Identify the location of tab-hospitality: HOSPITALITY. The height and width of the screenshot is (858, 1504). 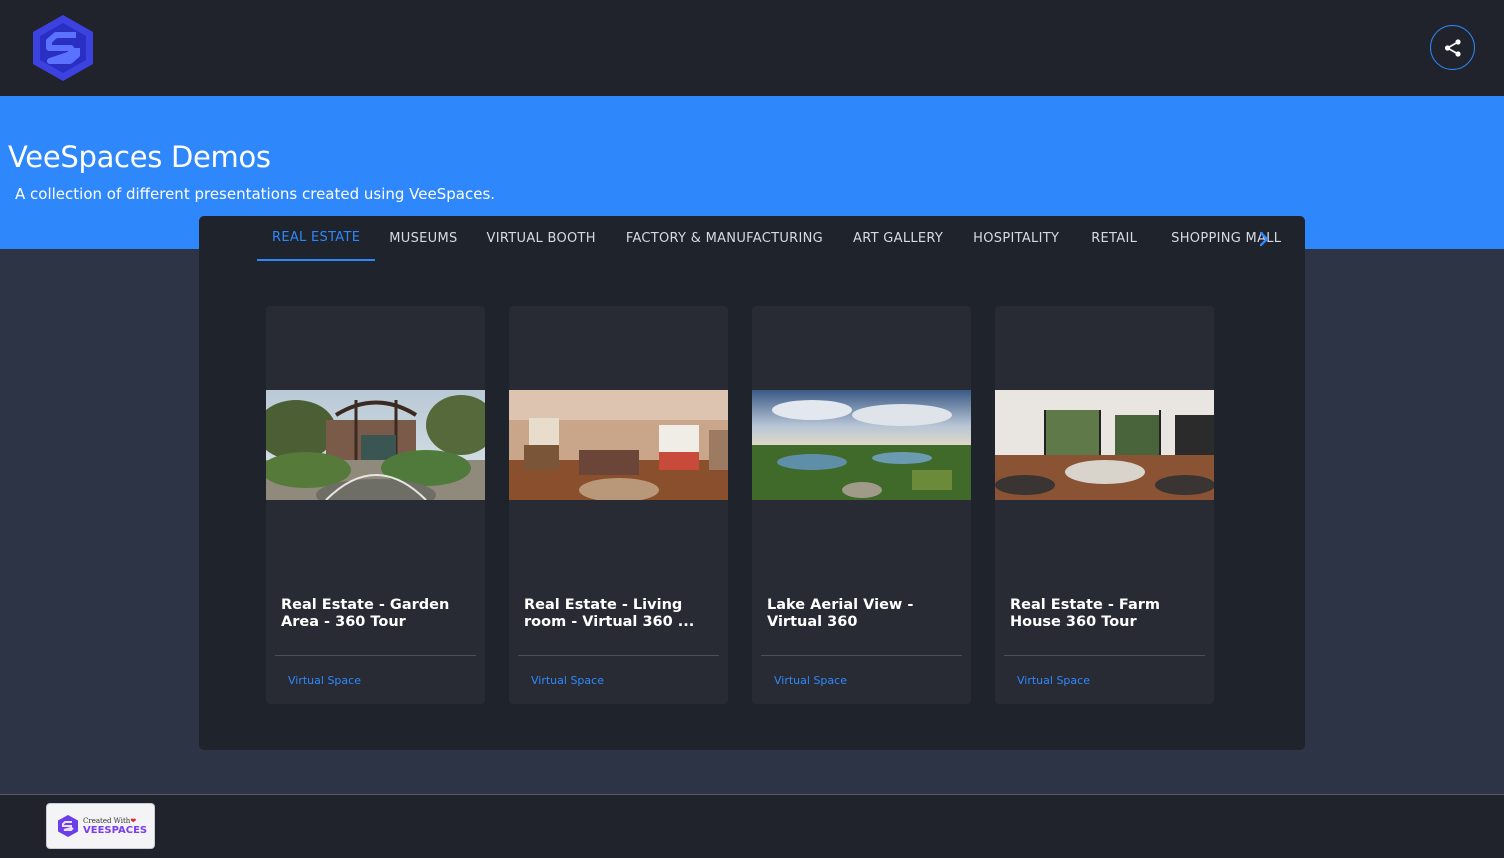
(1016, 238).